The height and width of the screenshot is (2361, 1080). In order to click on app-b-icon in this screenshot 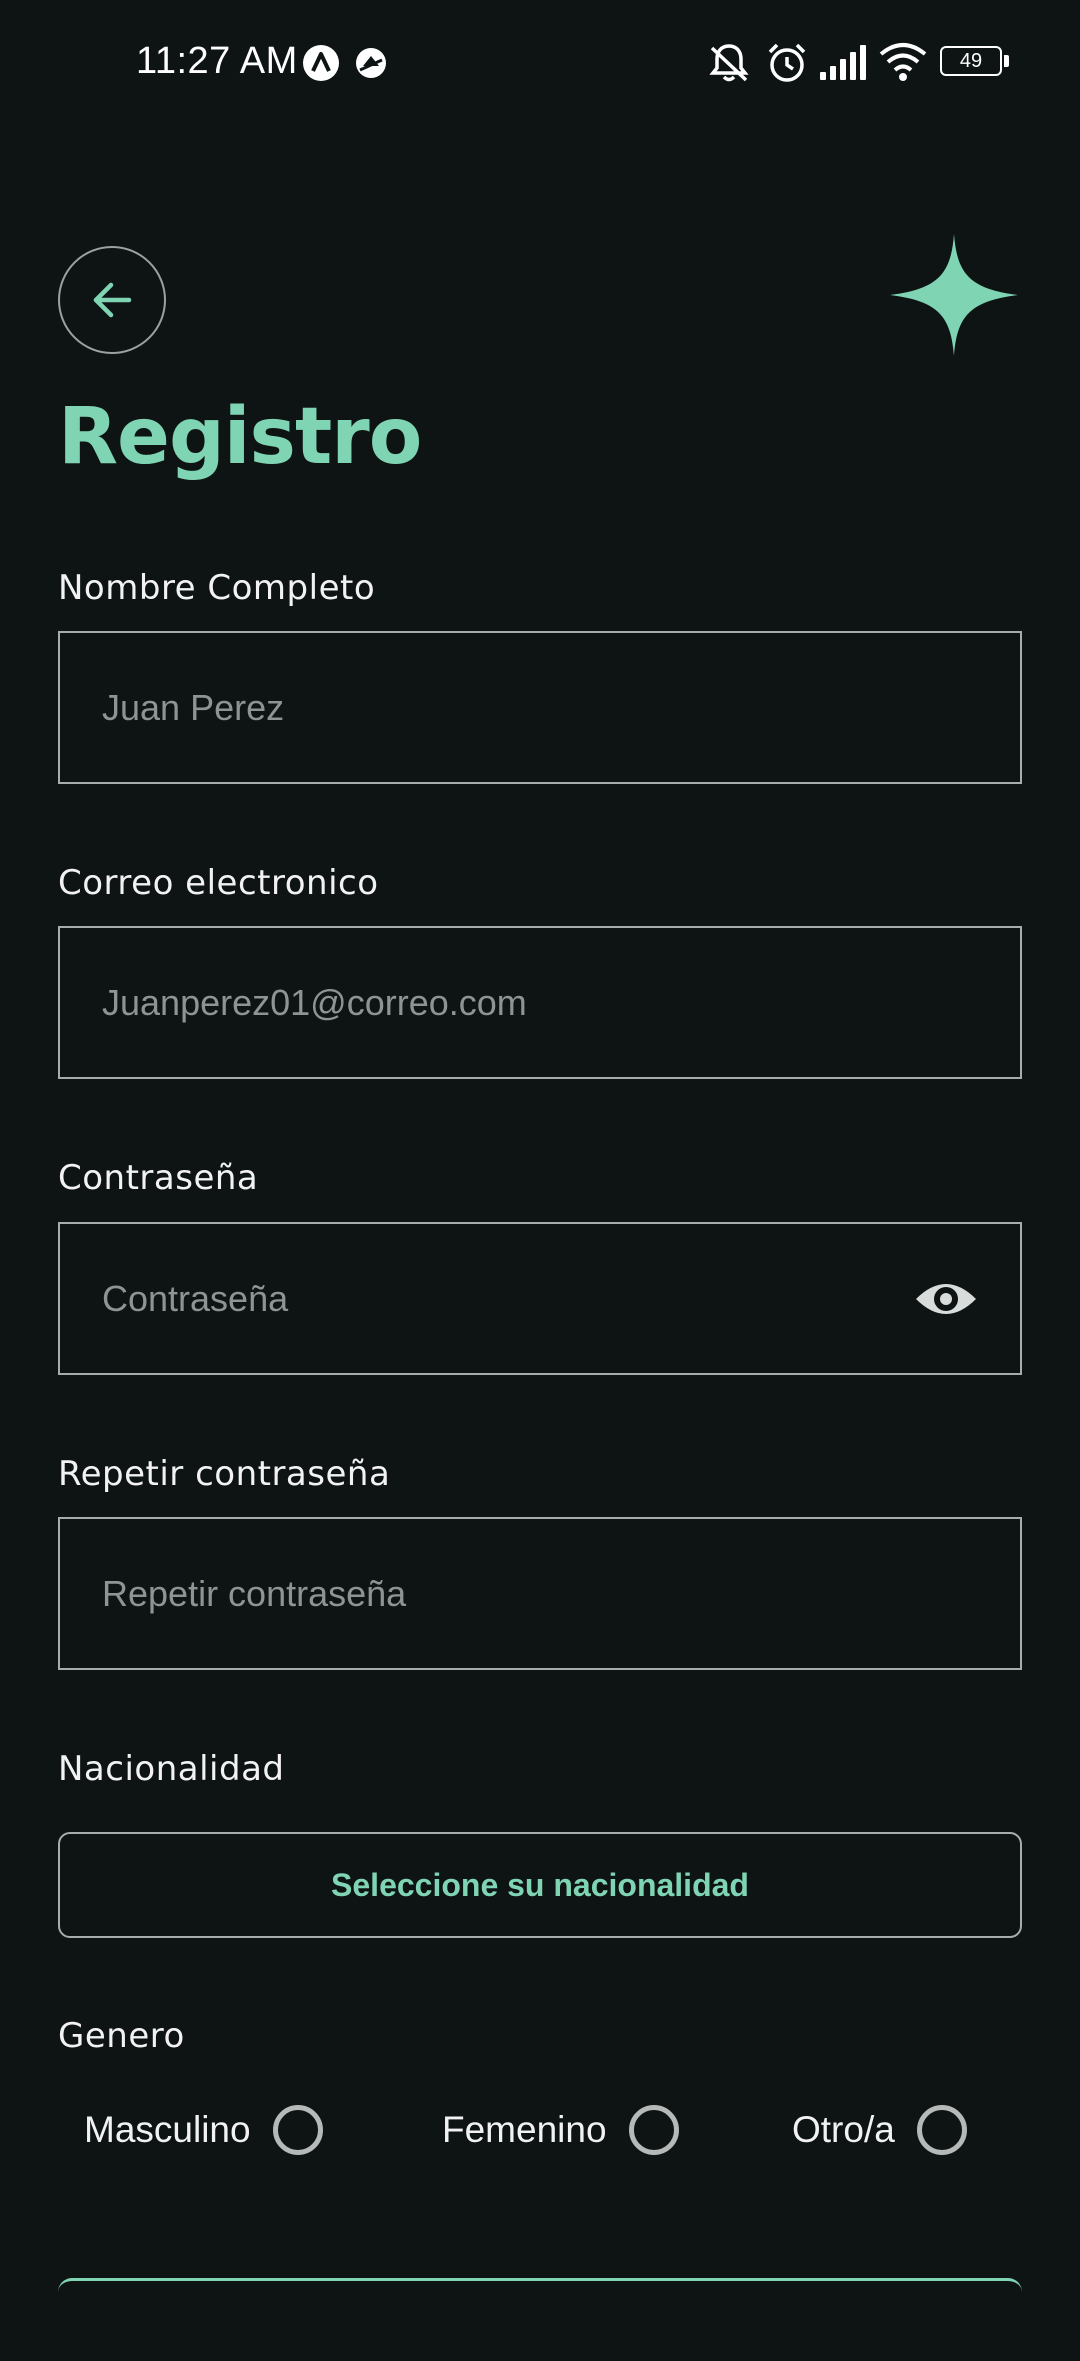, I will do `click(371, 63)`.